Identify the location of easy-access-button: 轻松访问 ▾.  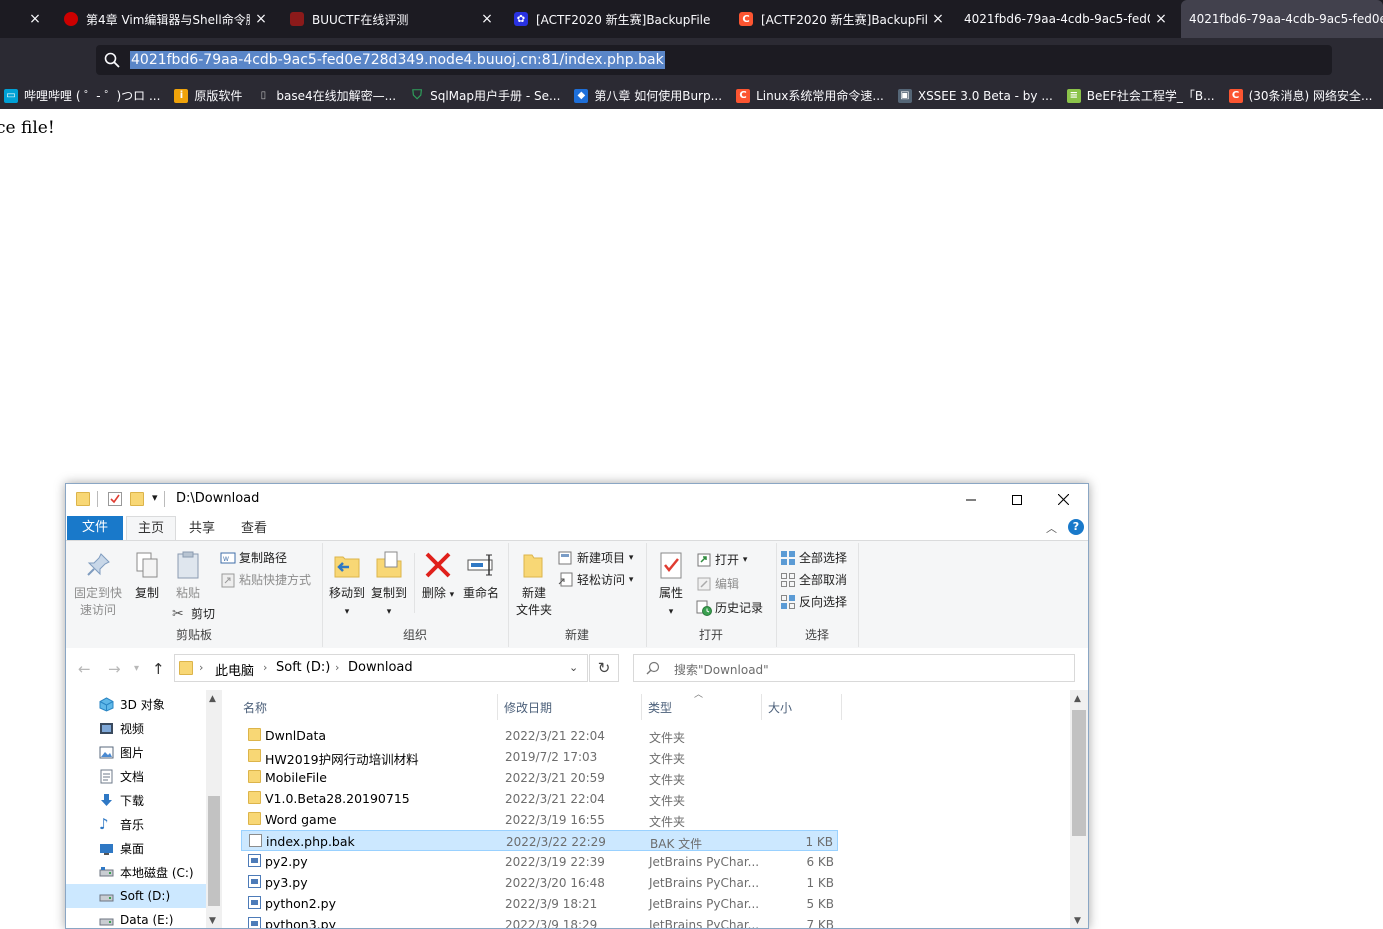
(595, 579).